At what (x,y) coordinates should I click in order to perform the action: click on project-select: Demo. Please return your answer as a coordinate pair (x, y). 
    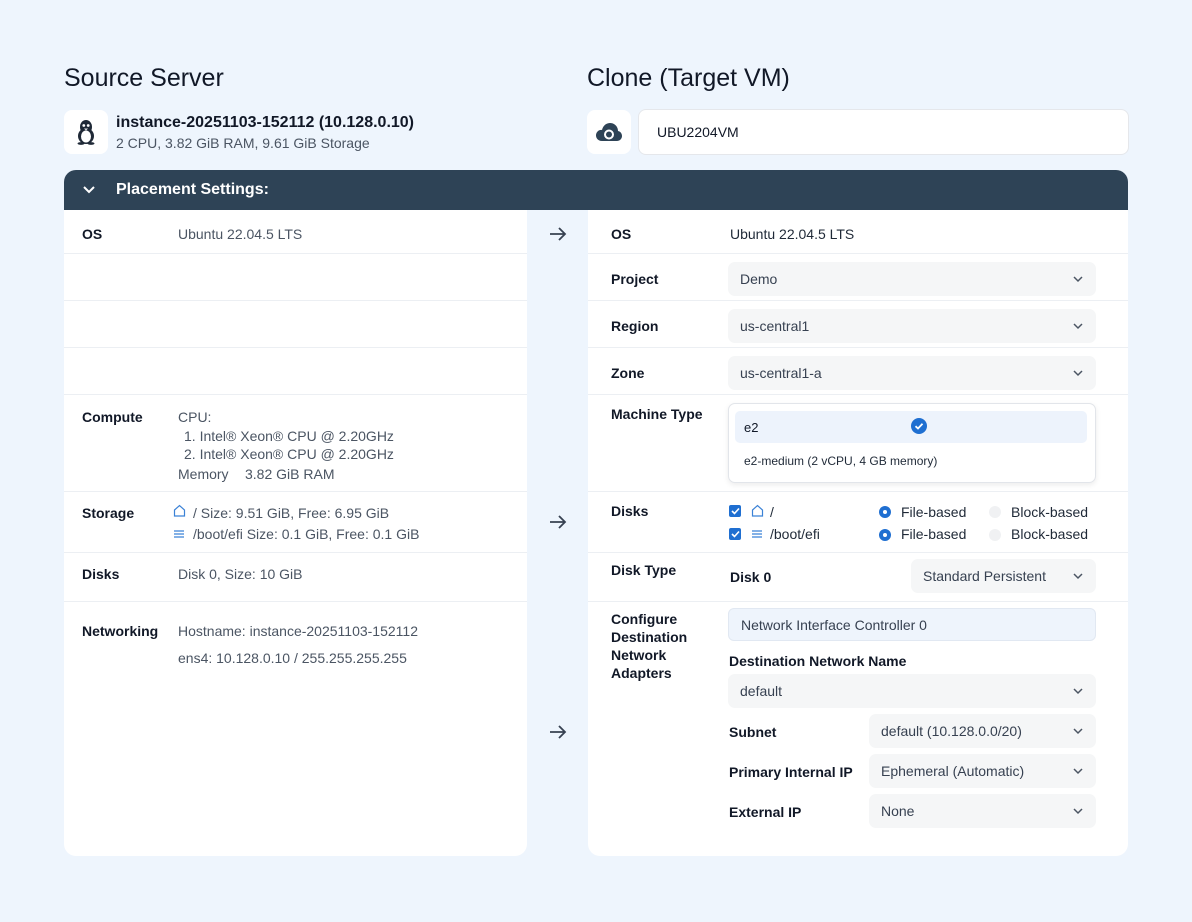
    Looking at the image, I should click on (912, 279).